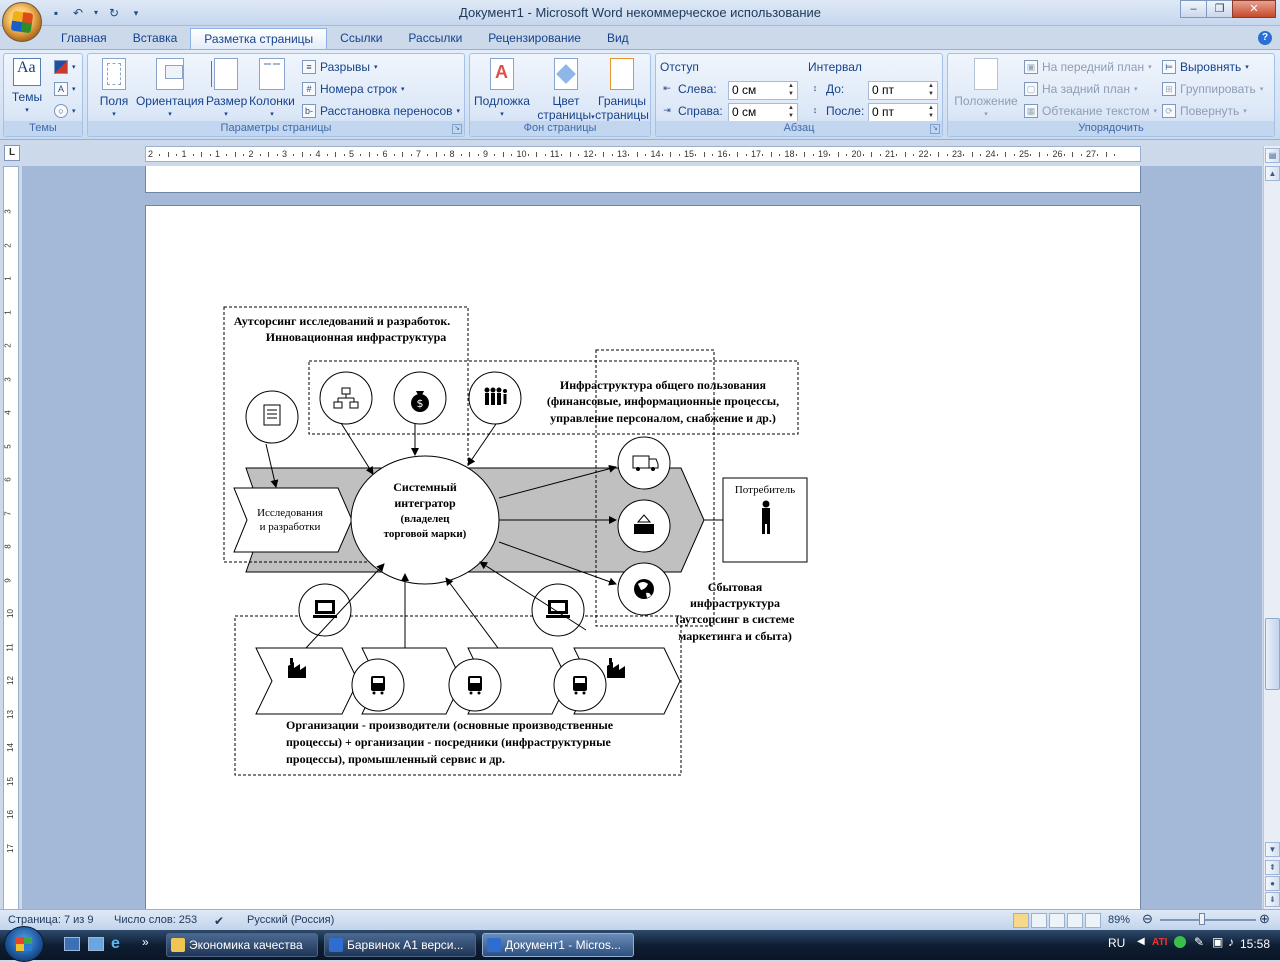  What do you see at coordinates (1272, 155) in the screenshot?
I see `ruler-toggle-icon: ▤` at bounding box center [1272, 155].